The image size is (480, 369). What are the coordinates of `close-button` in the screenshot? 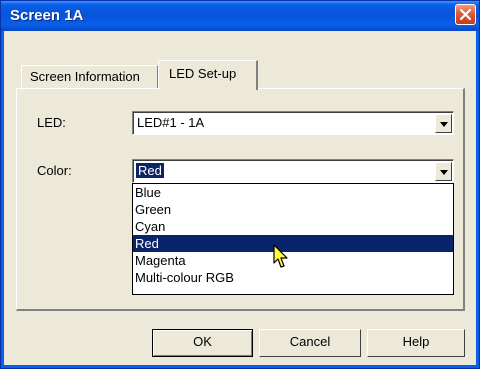 It's located at (465, 14).